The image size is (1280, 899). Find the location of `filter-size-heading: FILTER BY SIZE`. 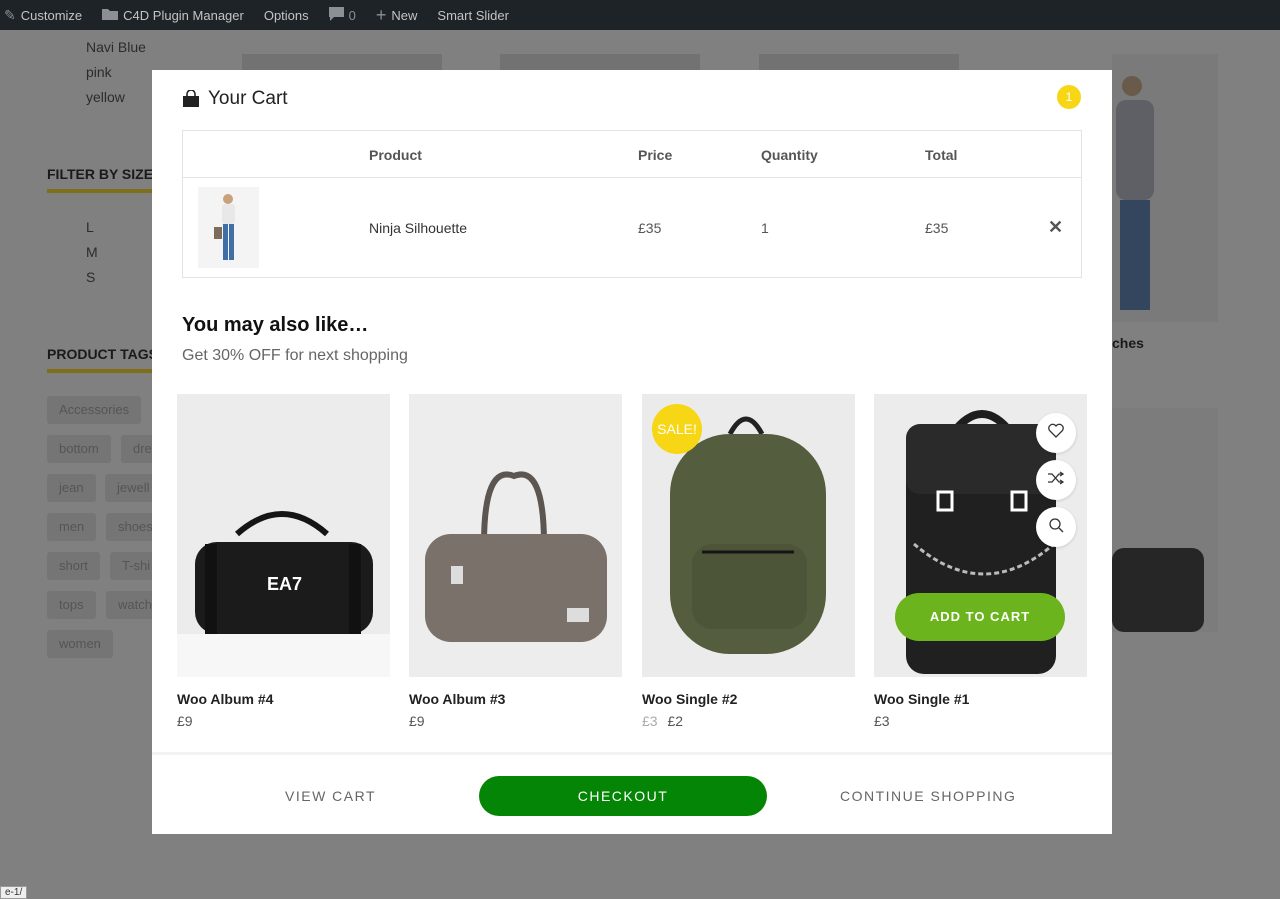

filter-size-heading: FILTER BY SIZE is located at coordinates (100, 174).